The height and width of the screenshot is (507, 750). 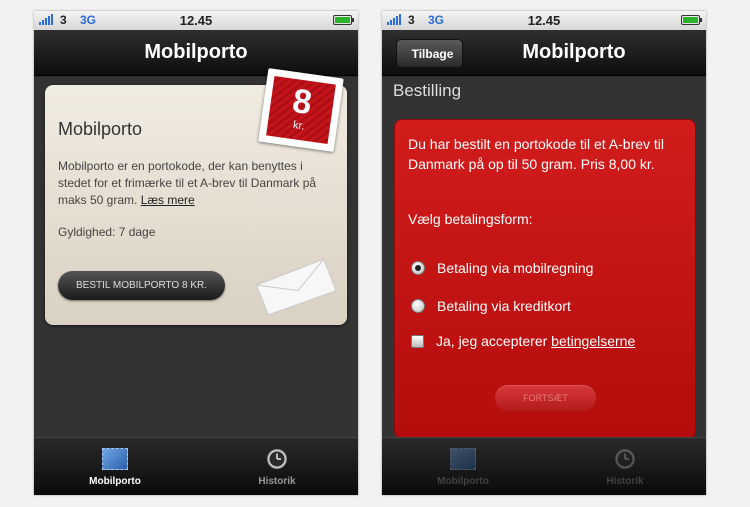 I want to click on option-credit-card: Betaling via kreditkort, so click(x=491, y=306).